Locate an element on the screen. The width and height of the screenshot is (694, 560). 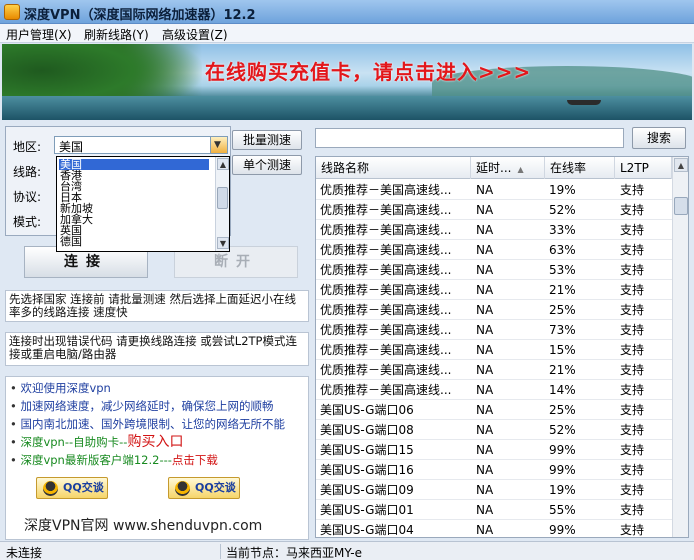
table-header: 线路名称 延时... ▲ 在线率 L2TP is located at coordinates (494, 168).